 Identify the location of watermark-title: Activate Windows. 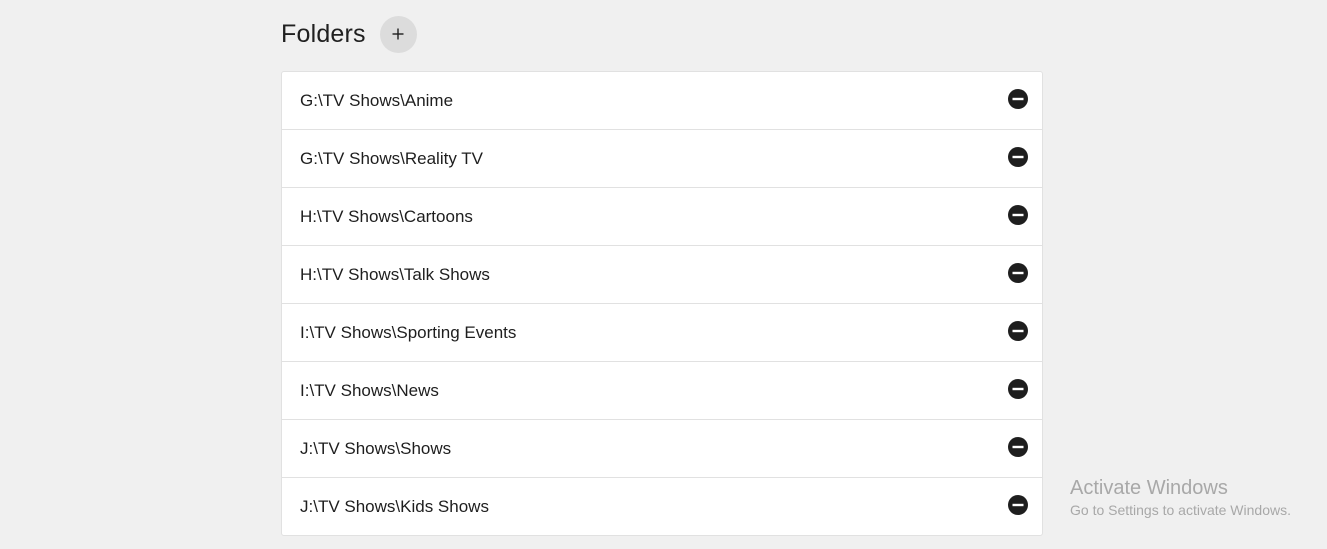
(1149, 488).